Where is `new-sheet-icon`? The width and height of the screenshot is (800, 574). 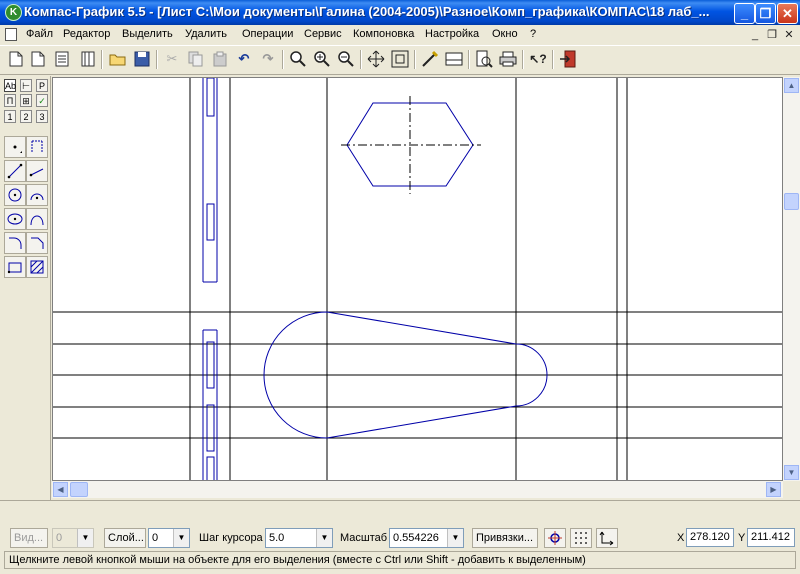
new-sheet-icon is located at coordinates (16, 59).